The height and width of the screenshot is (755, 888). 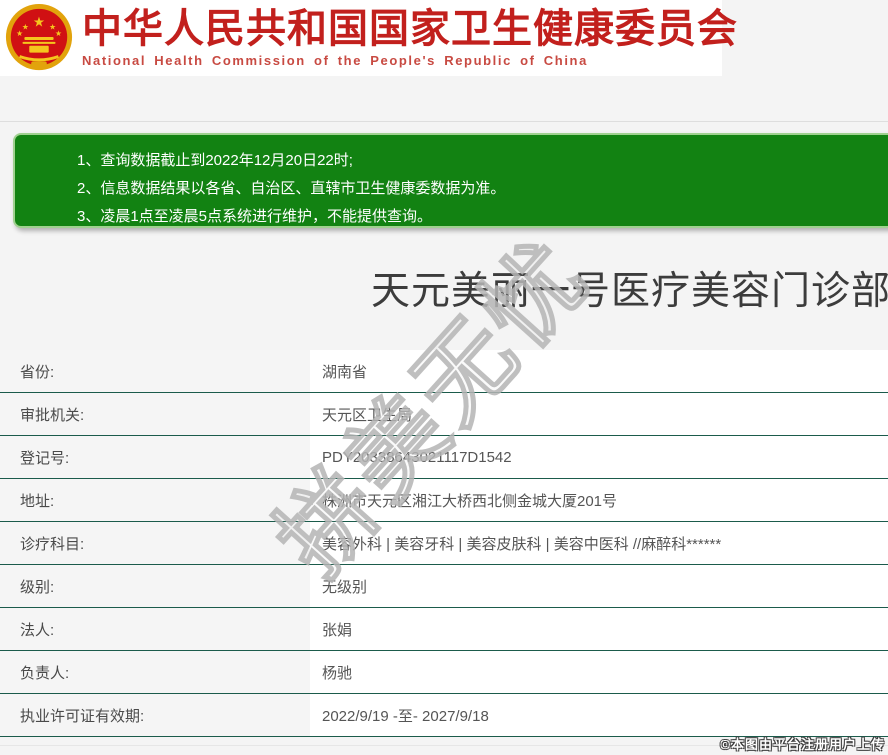 I want to click on field-value: PDY20338643021117D1542, so click(x=599, y=457).